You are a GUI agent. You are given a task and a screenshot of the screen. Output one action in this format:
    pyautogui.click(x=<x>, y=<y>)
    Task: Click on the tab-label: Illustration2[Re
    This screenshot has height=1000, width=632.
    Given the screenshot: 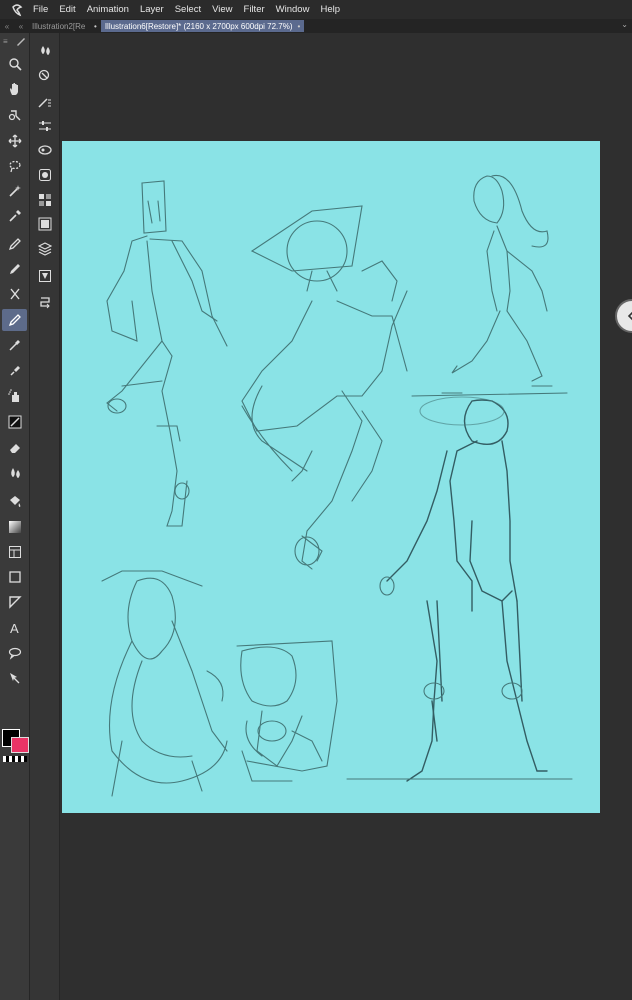 What is the action you would take?
    pyautogui.click(x=59, y=26)
    